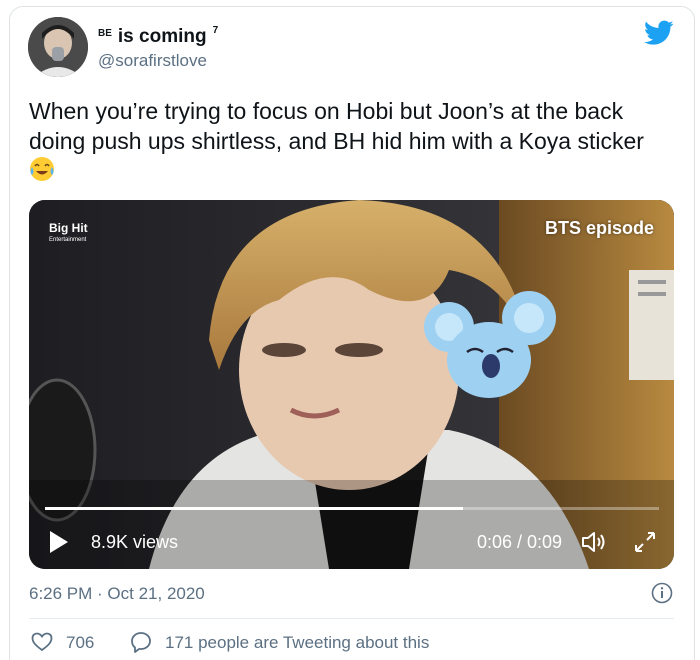 This screenshot has height=660, width=700. I want to click on author-name-suffix: 7, so click(215, 30).